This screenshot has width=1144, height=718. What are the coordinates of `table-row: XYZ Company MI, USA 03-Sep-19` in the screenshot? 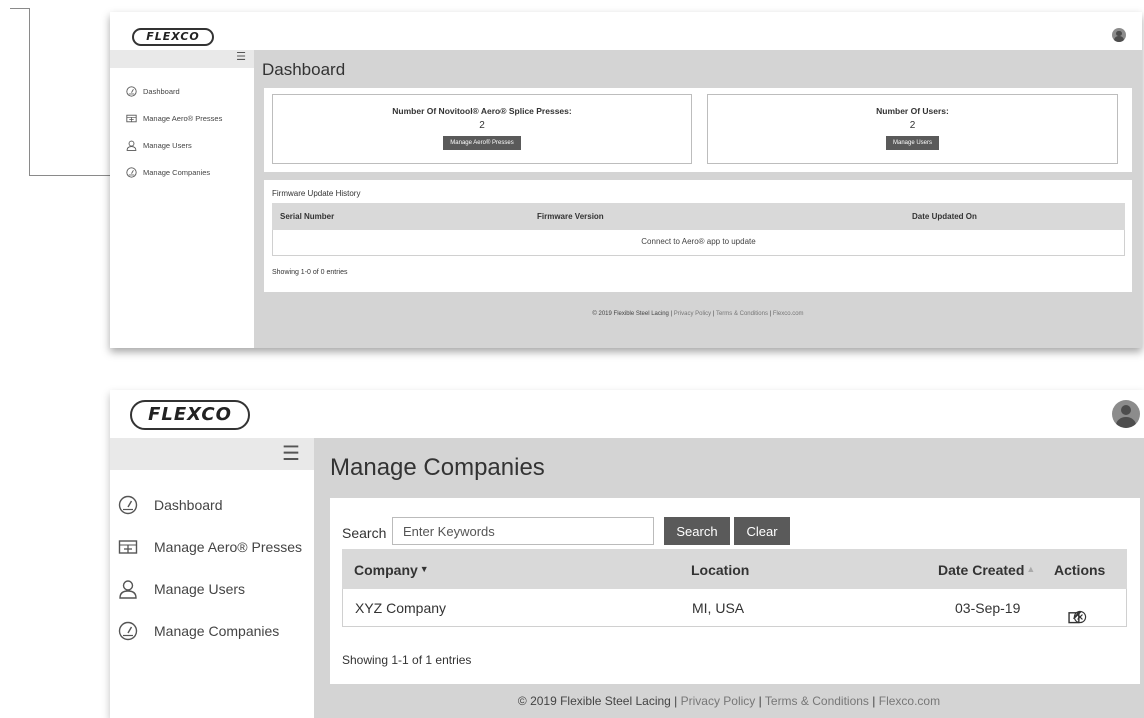 It's located at (734, 608).